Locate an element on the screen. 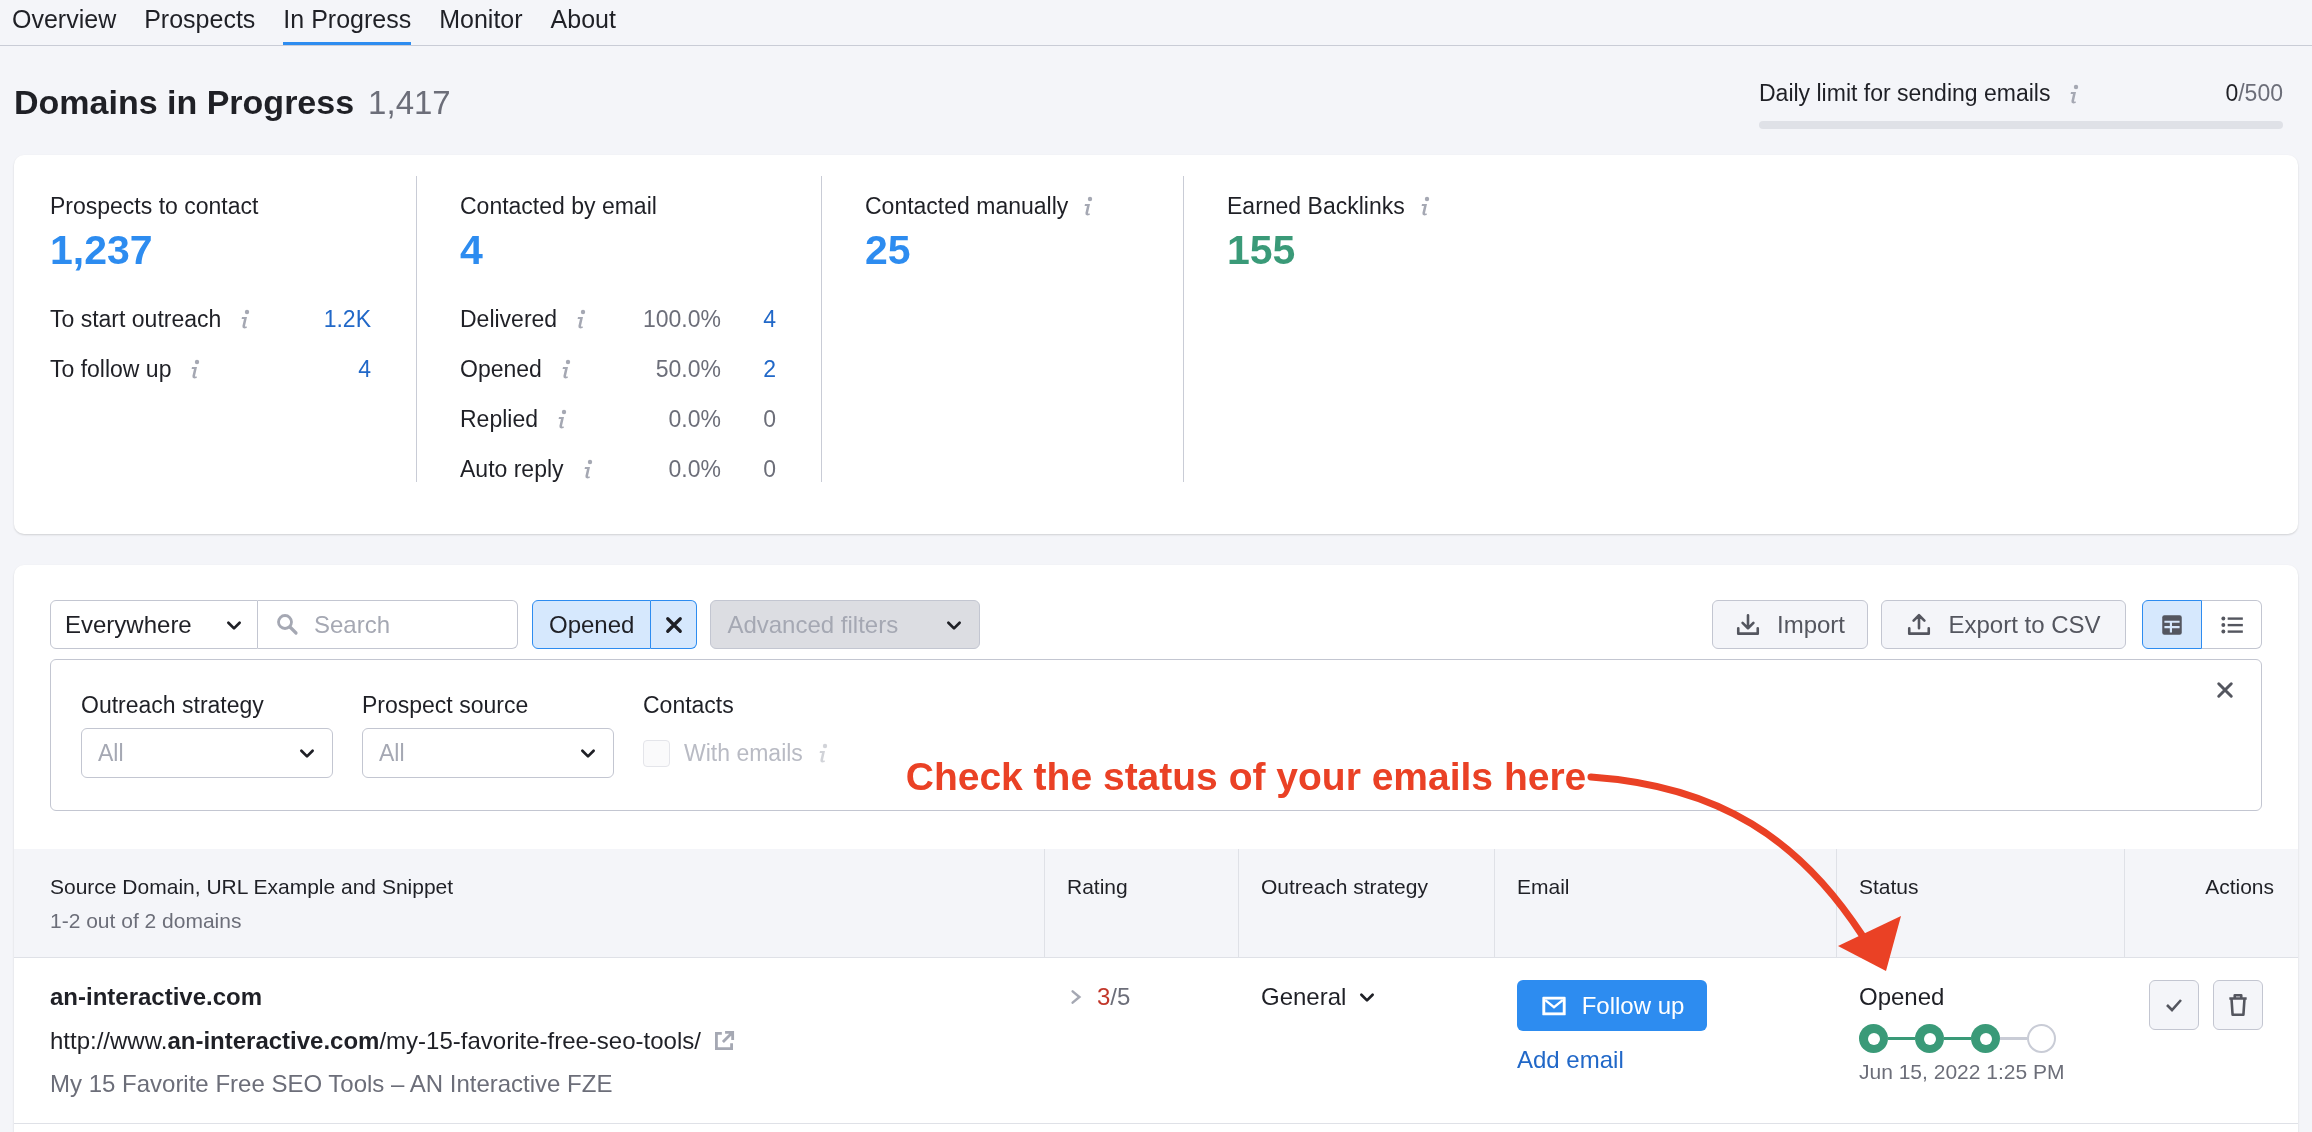 The width and height of the screenshot is (2312, 1132). stat-label: To start outreach is located at coordinates (136, 319).